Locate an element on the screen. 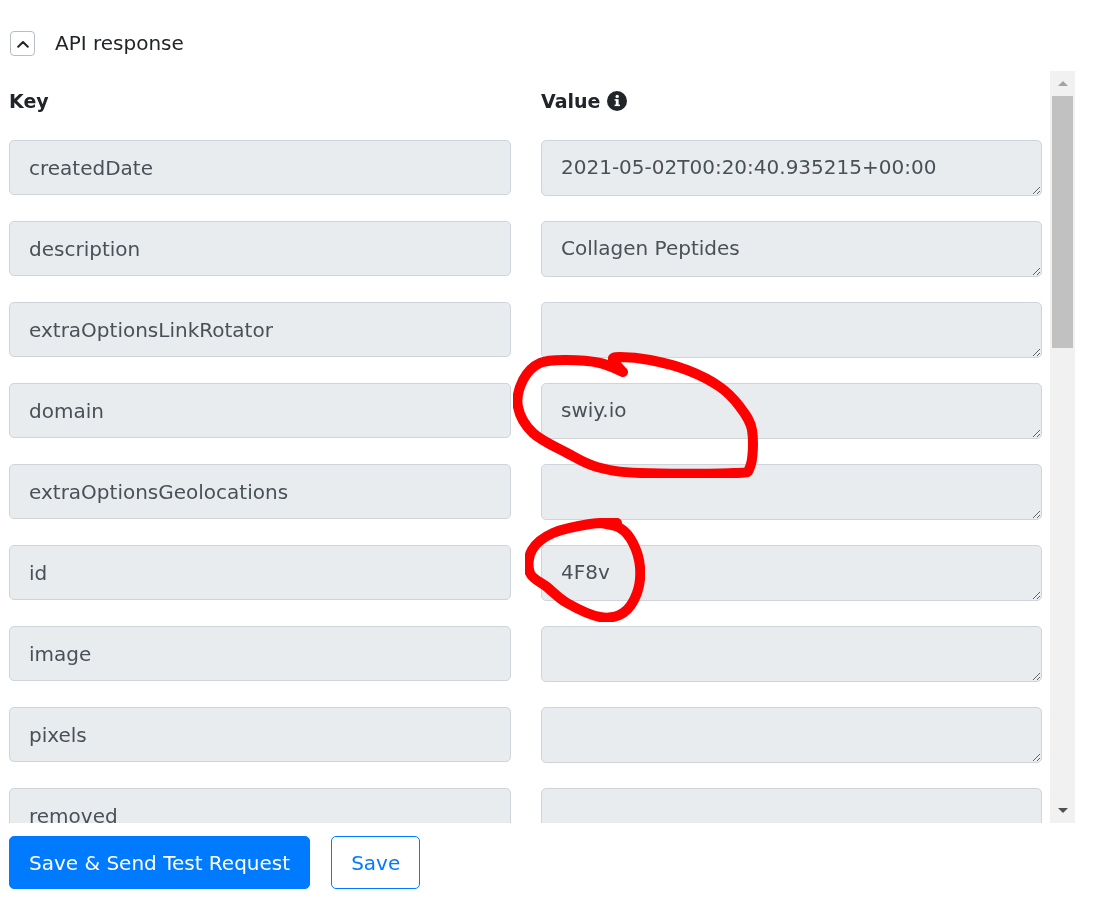 Image resolution: width=1101 pixels, height=907 pixels. column-header: Key is located at coordinates (29, 101).